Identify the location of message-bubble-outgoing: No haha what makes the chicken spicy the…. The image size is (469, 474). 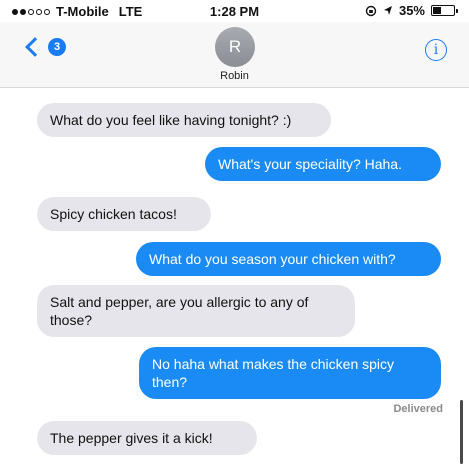
(290, 373).